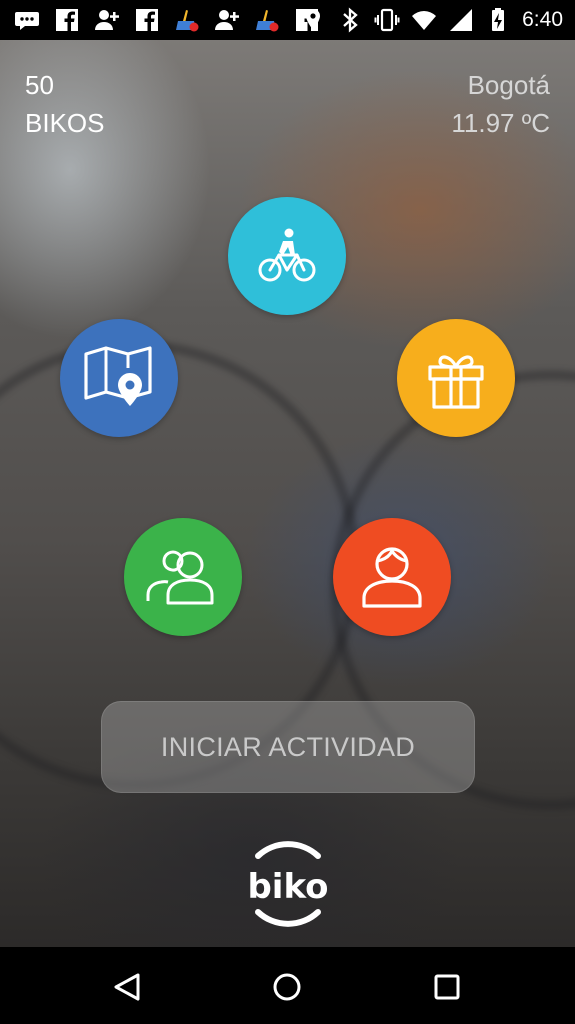 The width and height of the screenshot is (575, 1024). Describe the element at coordinates (500, 123) in the screenshot. I see `temperature: 11.97 ºC` at that location.